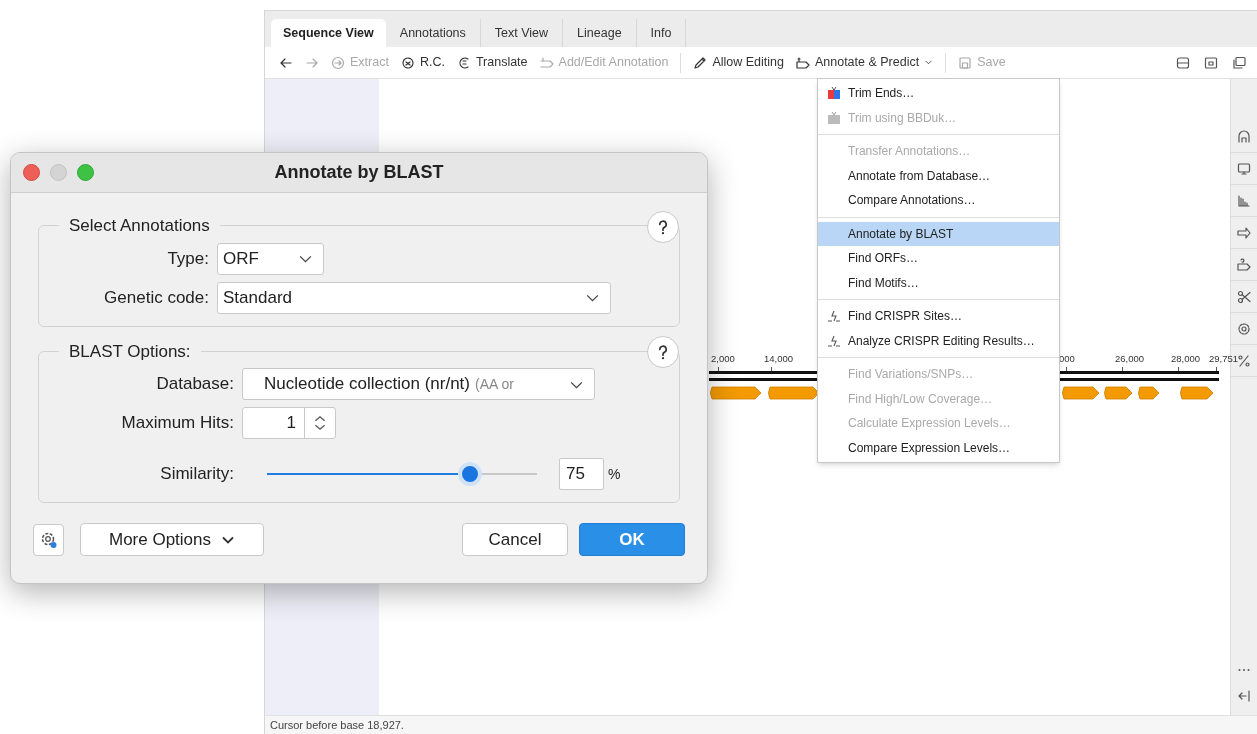 The height and width of the screenshot is (734, 1257). Describe the element at coordinates (779, 359) in the screenshot. I see `tick-label: 14,000` at that location.